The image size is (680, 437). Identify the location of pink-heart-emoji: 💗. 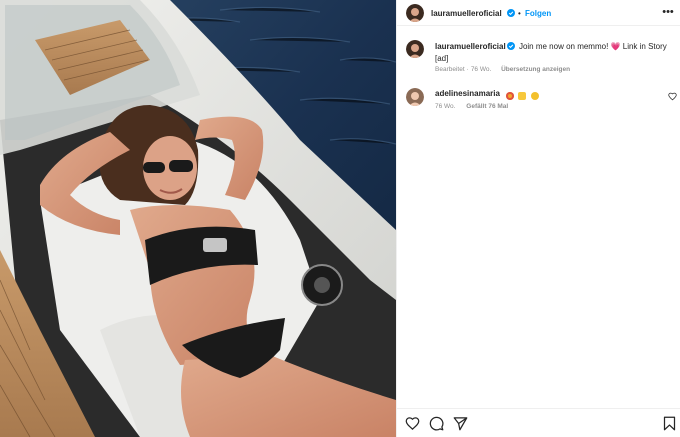
(615, 46).